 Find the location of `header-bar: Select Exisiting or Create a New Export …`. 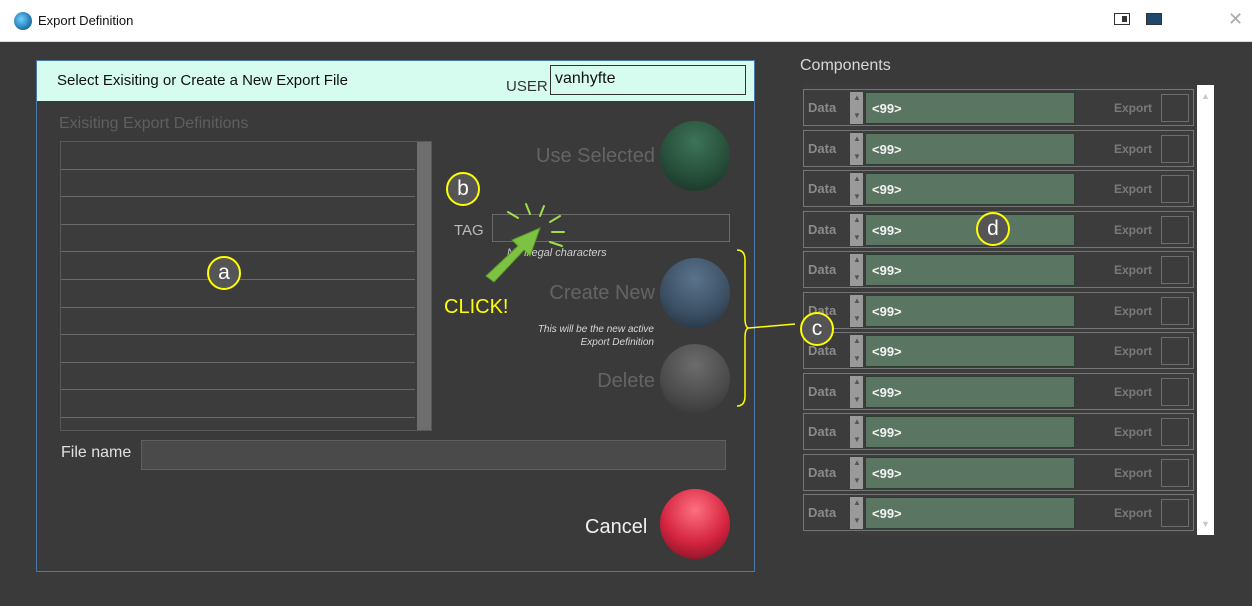

header-bar: Select Exisiting or Create a New Export … is located at coordinates (395, 81).